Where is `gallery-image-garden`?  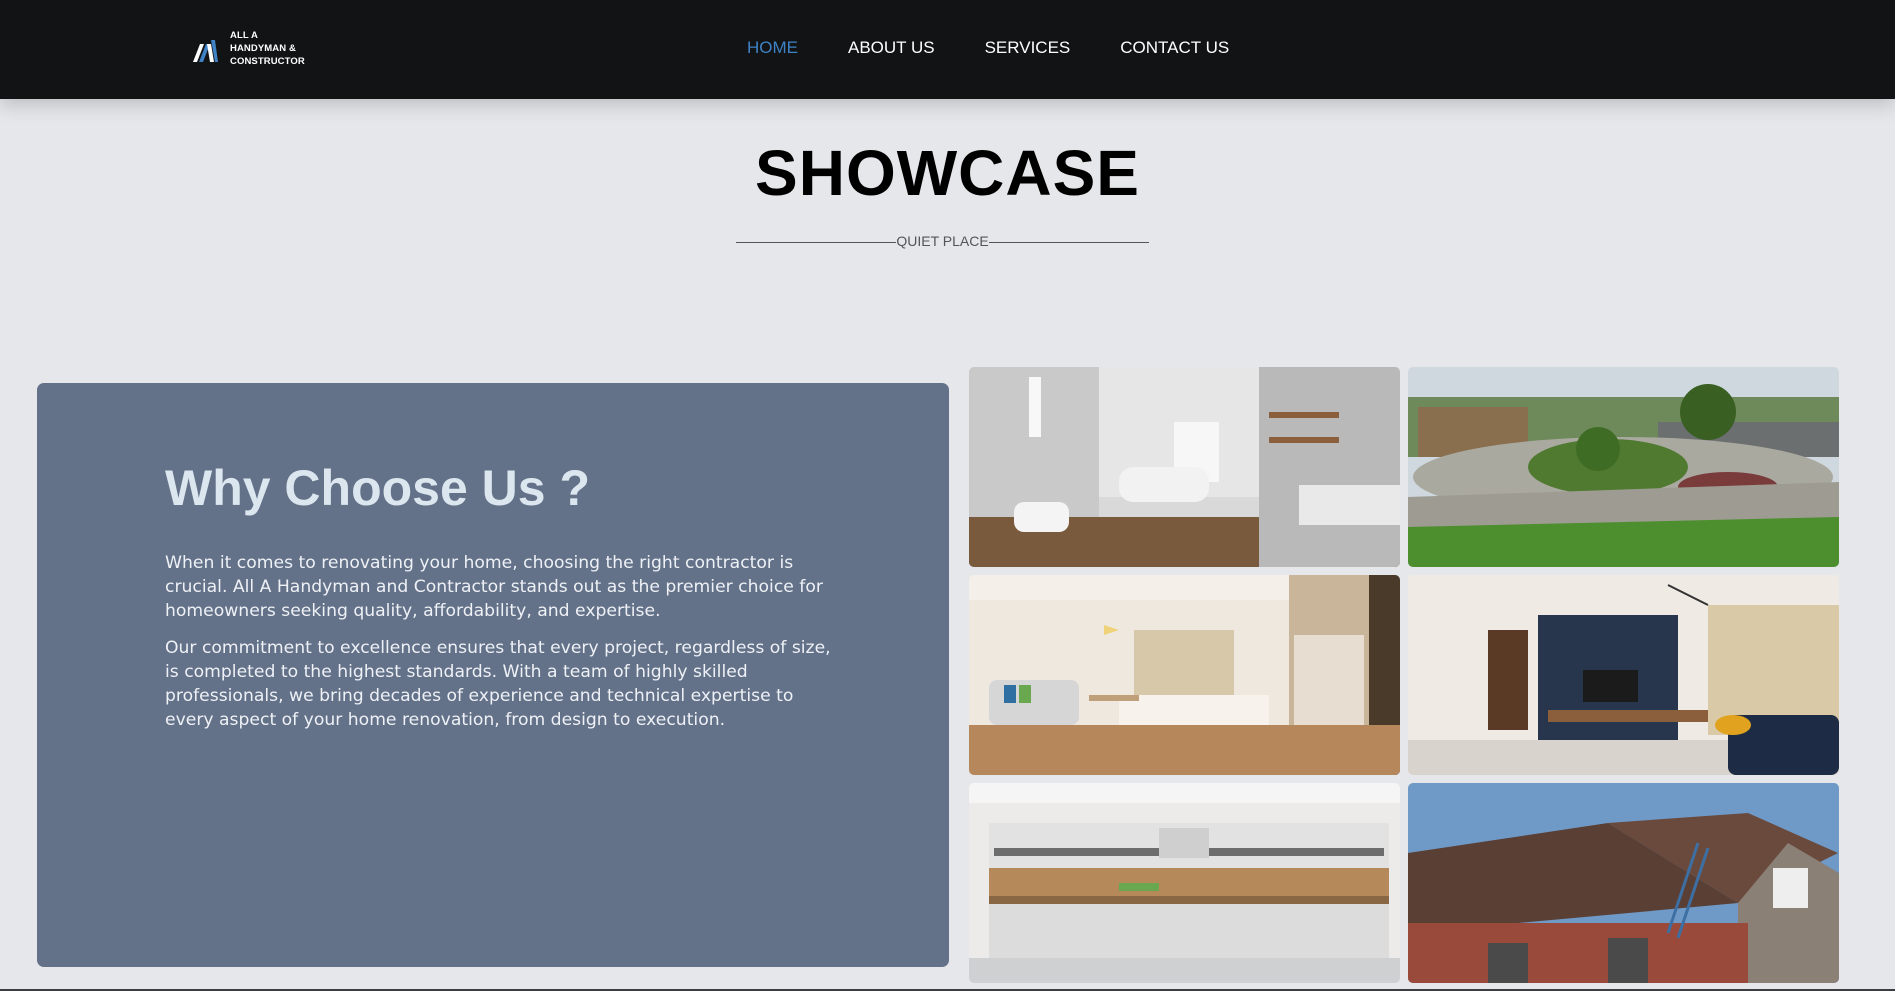
gallery-image-garden is located at coordinates (1623, 467).